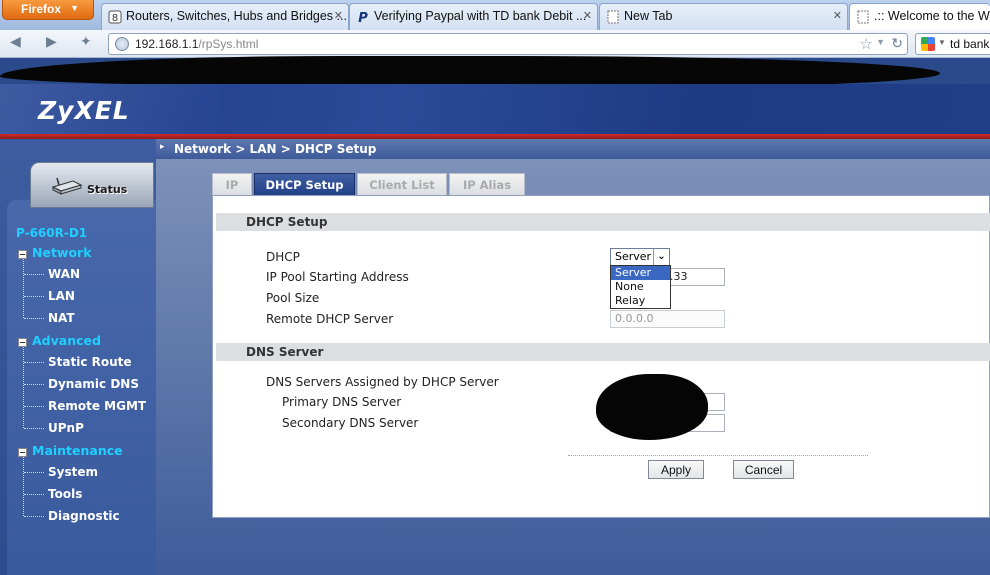 The height and width of the screenshot is (575, 990). I want to click on dhcp-mode-options: Server None Relay, so click(640, 287).